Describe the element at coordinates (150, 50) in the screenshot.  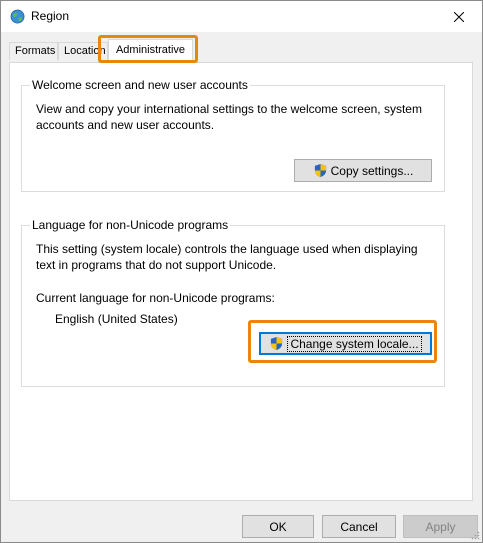
I see `tab-administrative: Administrative` at that location.